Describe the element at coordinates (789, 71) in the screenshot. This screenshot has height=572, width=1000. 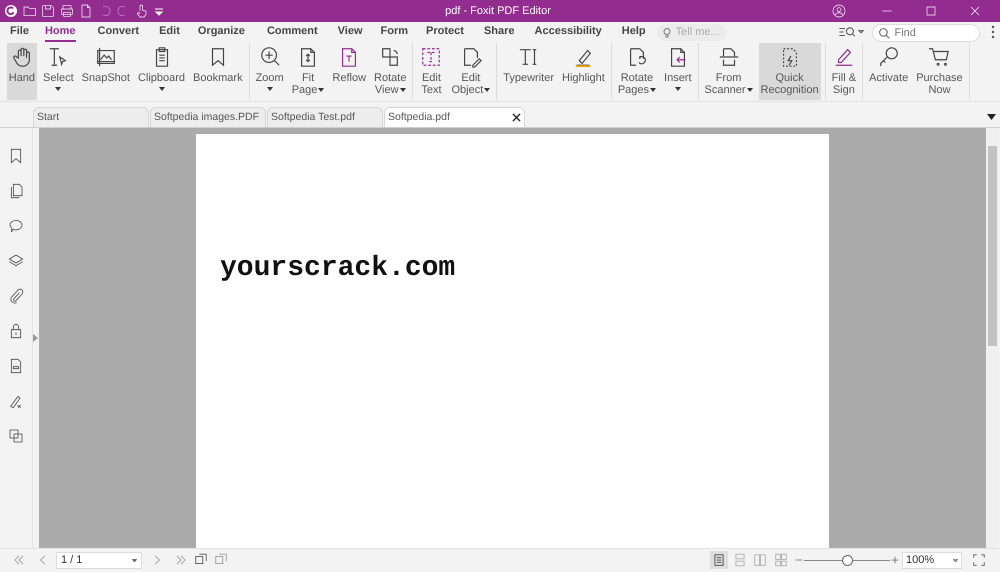
I see `ribbon-button: Quick Recognition` at that location.